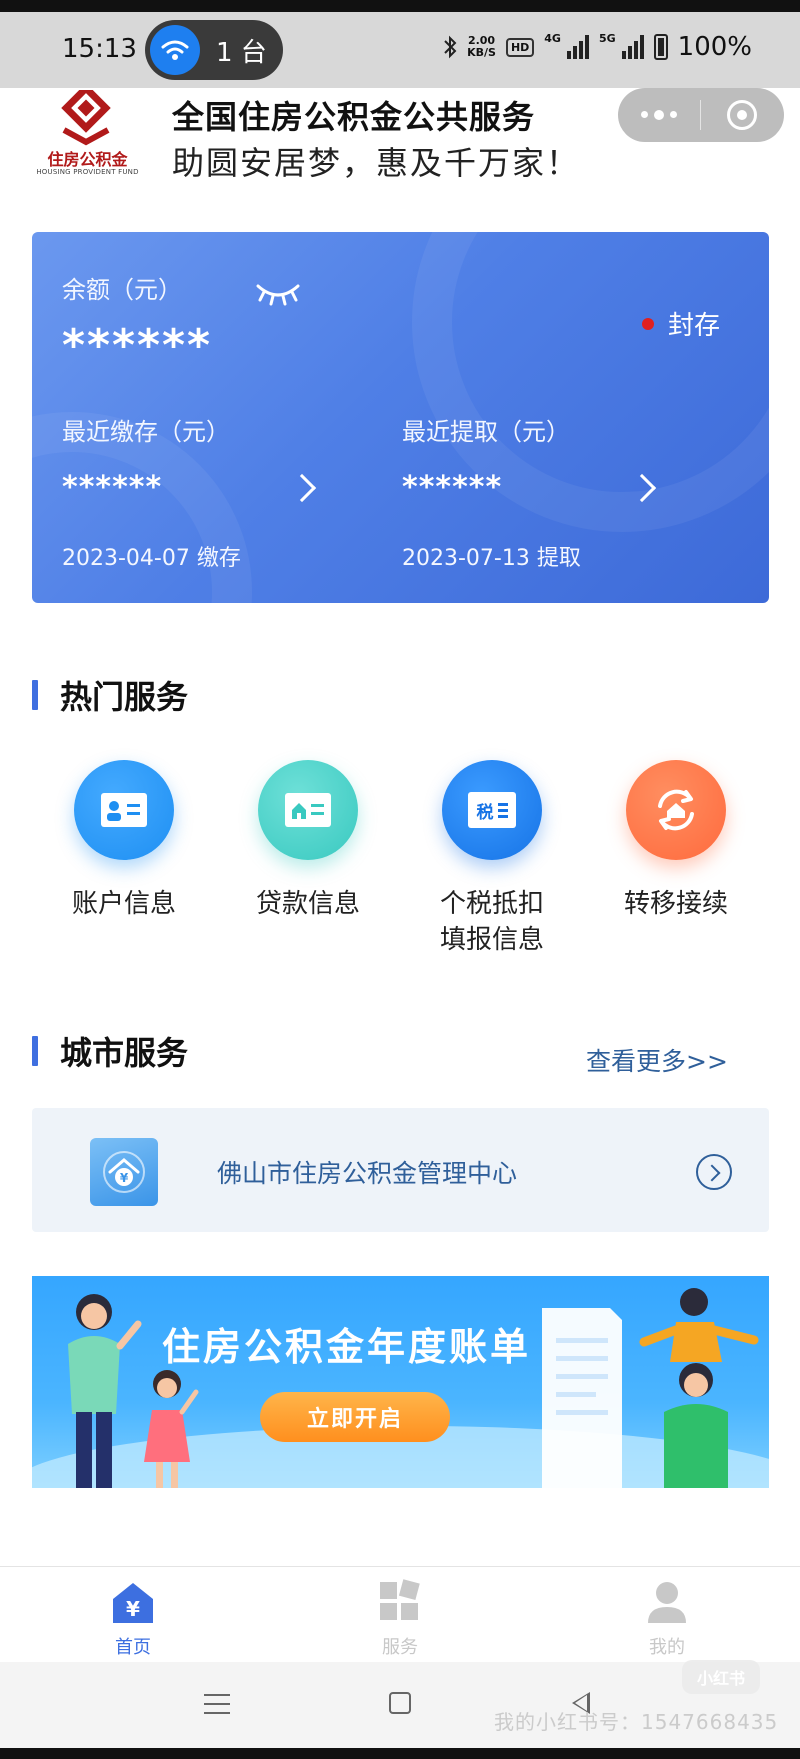  I want to click on girl-illustration-icon, so click(171, 1429).